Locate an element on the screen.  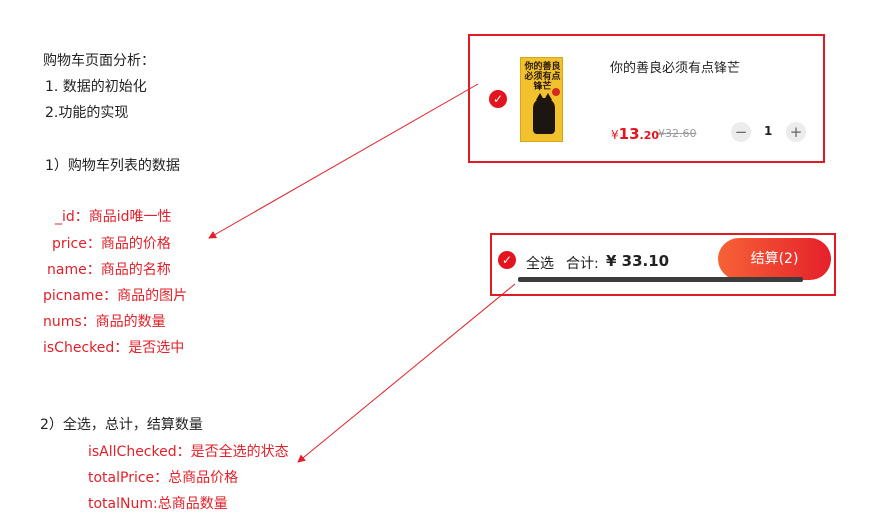
arrow-item-to-list-fields is located at coordinates (343, 161).